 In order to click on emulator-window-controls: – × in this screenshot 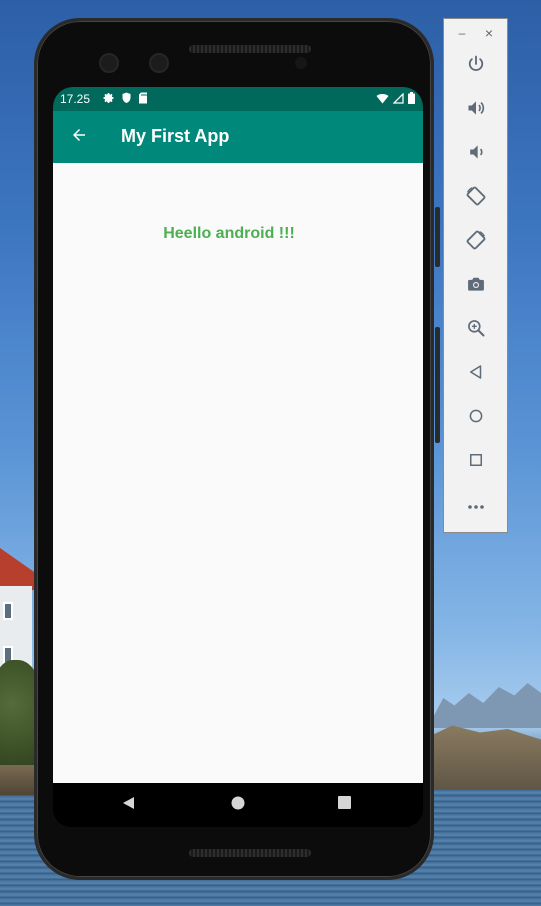, I will do `click(476, 33)`.